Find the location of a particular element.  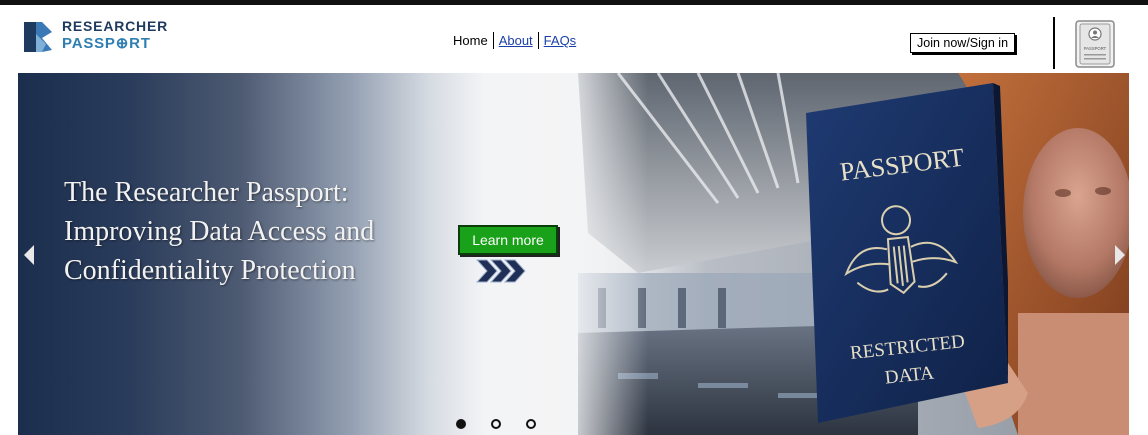

brand-logo: RESEARCHER PASSP⊕RT is located at coordinates (102, 40).